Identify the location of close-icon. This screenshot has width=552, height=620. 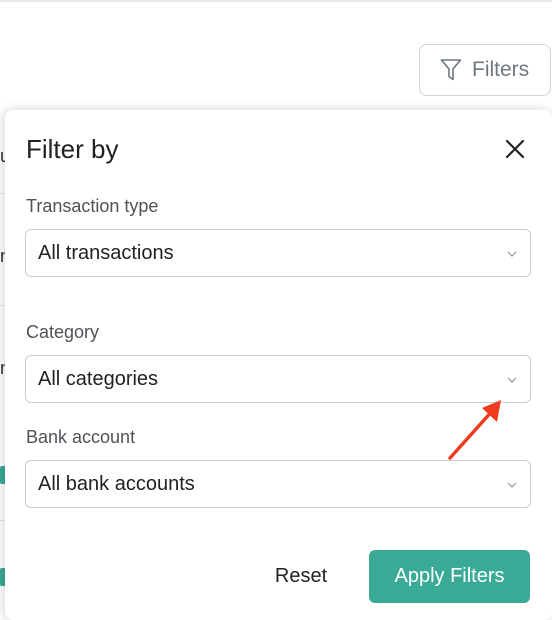
(515, 149).